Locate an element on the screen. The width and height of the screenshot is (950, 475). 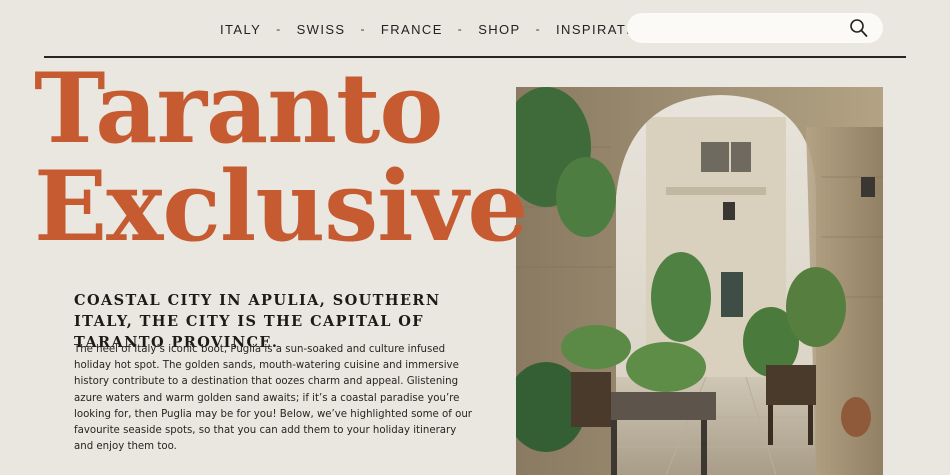
hero-title-line-1: Taranto is located at coordinates (238, 108).